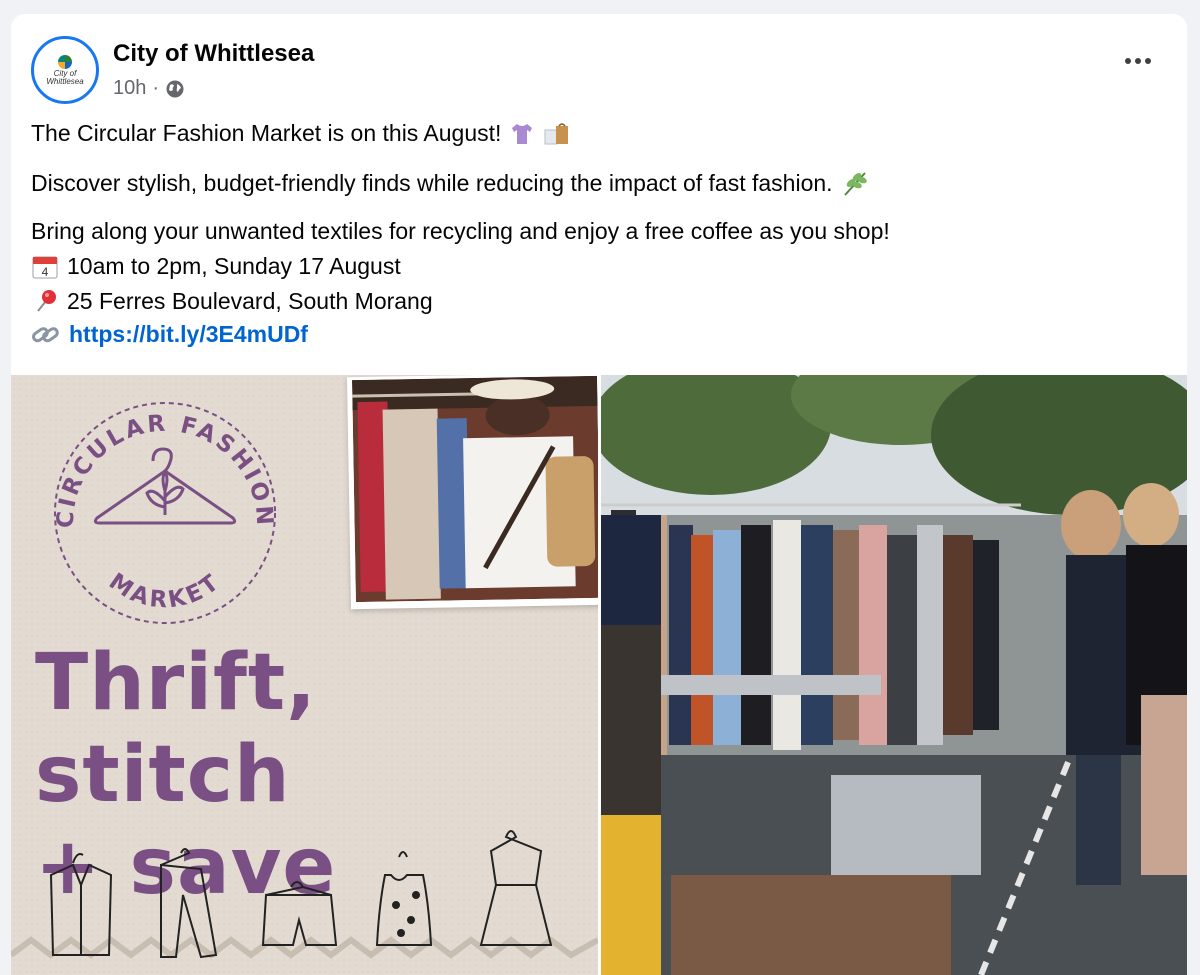  I want to click on post-time: 10h, so click(129, 88).